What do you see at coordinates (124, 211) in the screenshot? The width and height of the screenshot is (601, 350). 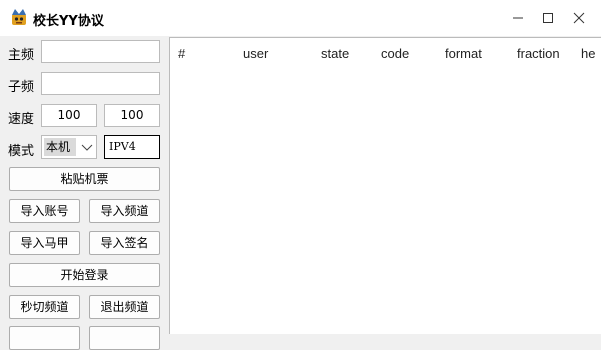 I see `import-channel-button: 导入频道` at bounding box center [124, 211].